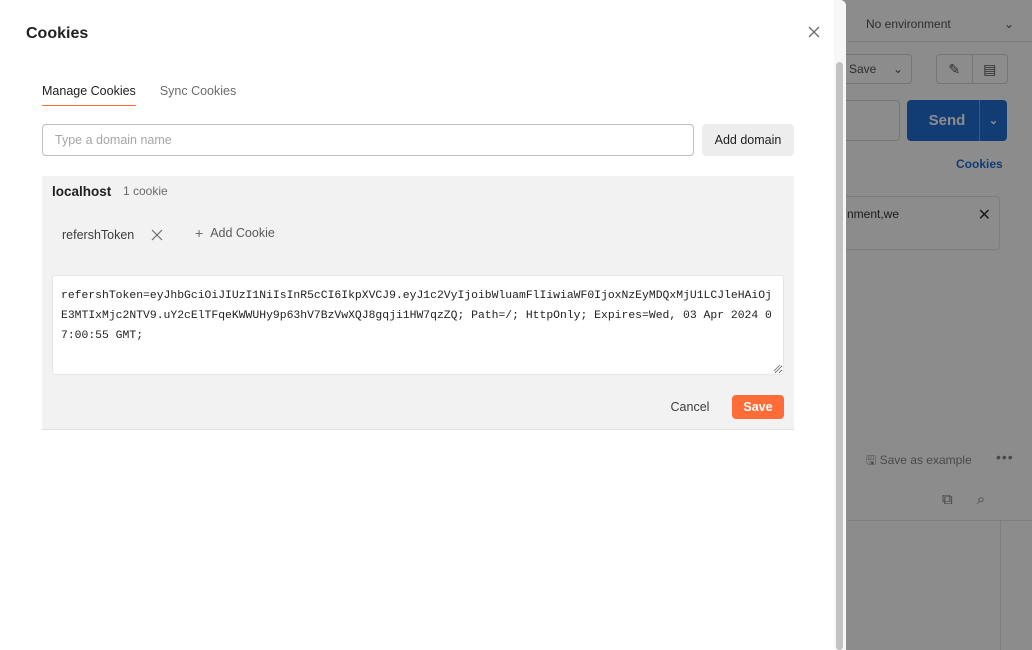 This screenshot has width=1032, height=650. Describe the element at coordinates (814, 32) in the screenshot. I see `close-icon` at that location.